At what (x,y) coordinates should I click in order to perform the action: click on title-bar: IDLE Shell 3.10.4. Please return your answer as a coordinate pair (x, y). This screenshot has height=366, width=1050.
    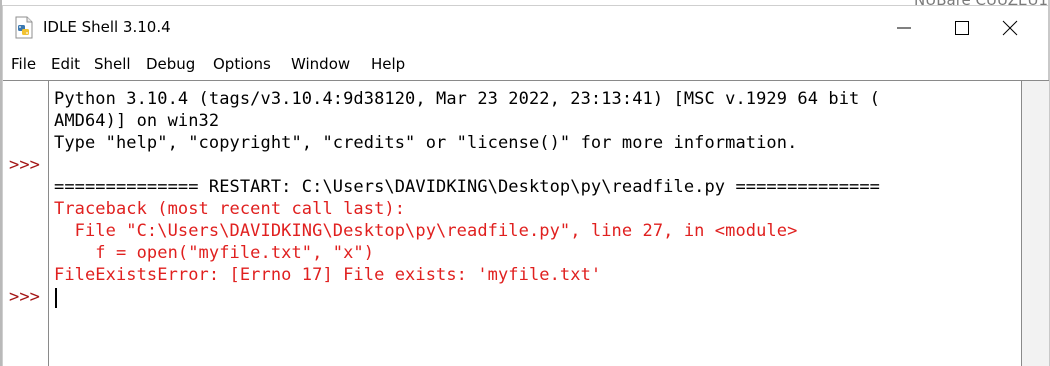
    Looking at the image, I should click on (525, 28).